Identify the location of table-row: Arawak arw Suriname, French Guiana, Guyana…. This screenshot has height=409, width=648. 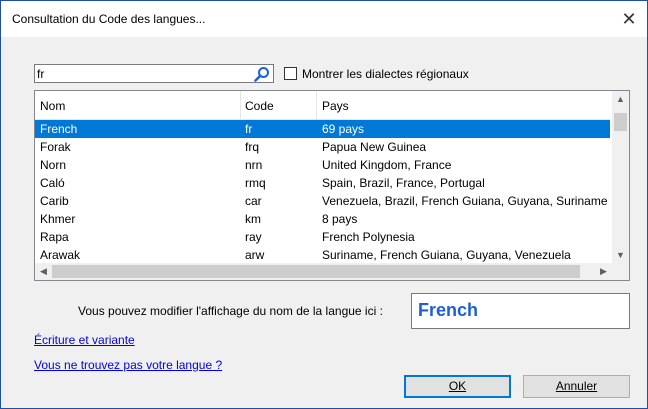
(322, 255).